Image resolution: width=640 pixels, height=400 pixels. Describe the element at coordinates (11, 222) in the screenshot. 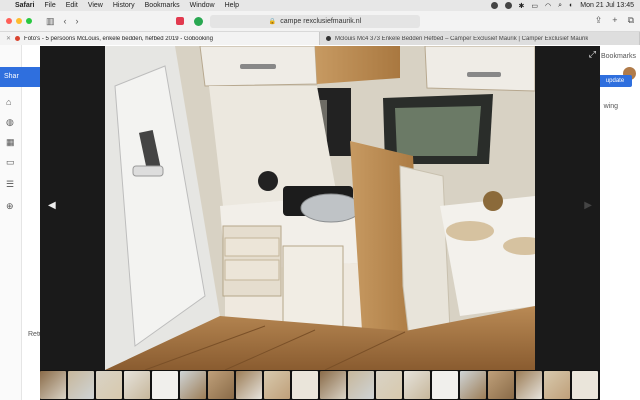

I see `app-sidebar: ⌂ ◍ ▦ ▭ ☰ ⊕` at that location.